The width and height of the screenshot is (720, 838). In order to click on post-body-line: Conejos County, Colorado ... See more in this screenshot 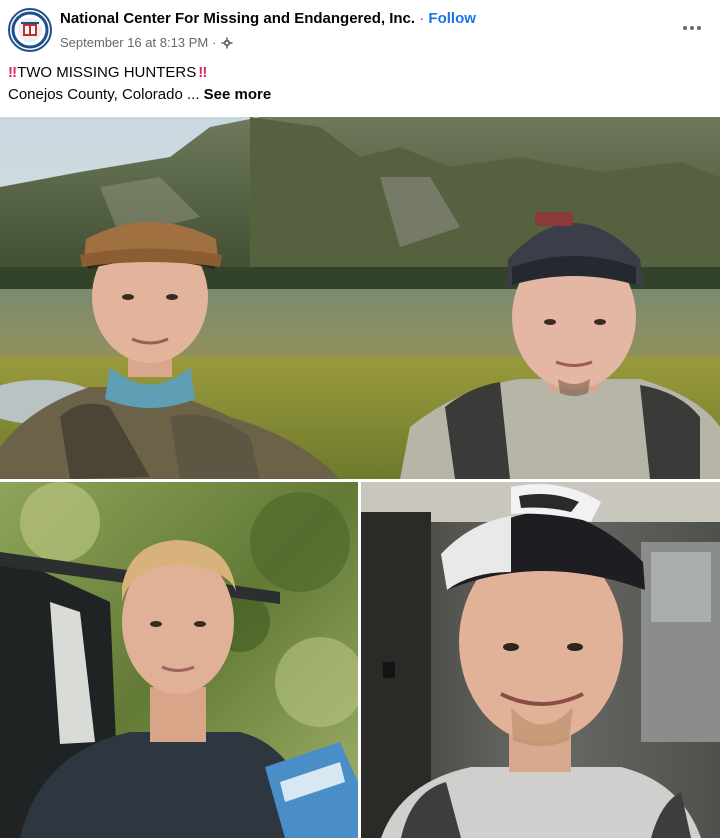, I will do `click(139, 95)`.